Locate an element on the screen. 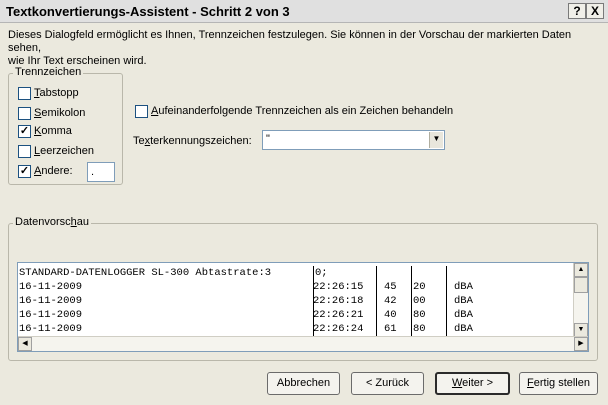  preview-cell: 40 is located at coordinates (390, 315).